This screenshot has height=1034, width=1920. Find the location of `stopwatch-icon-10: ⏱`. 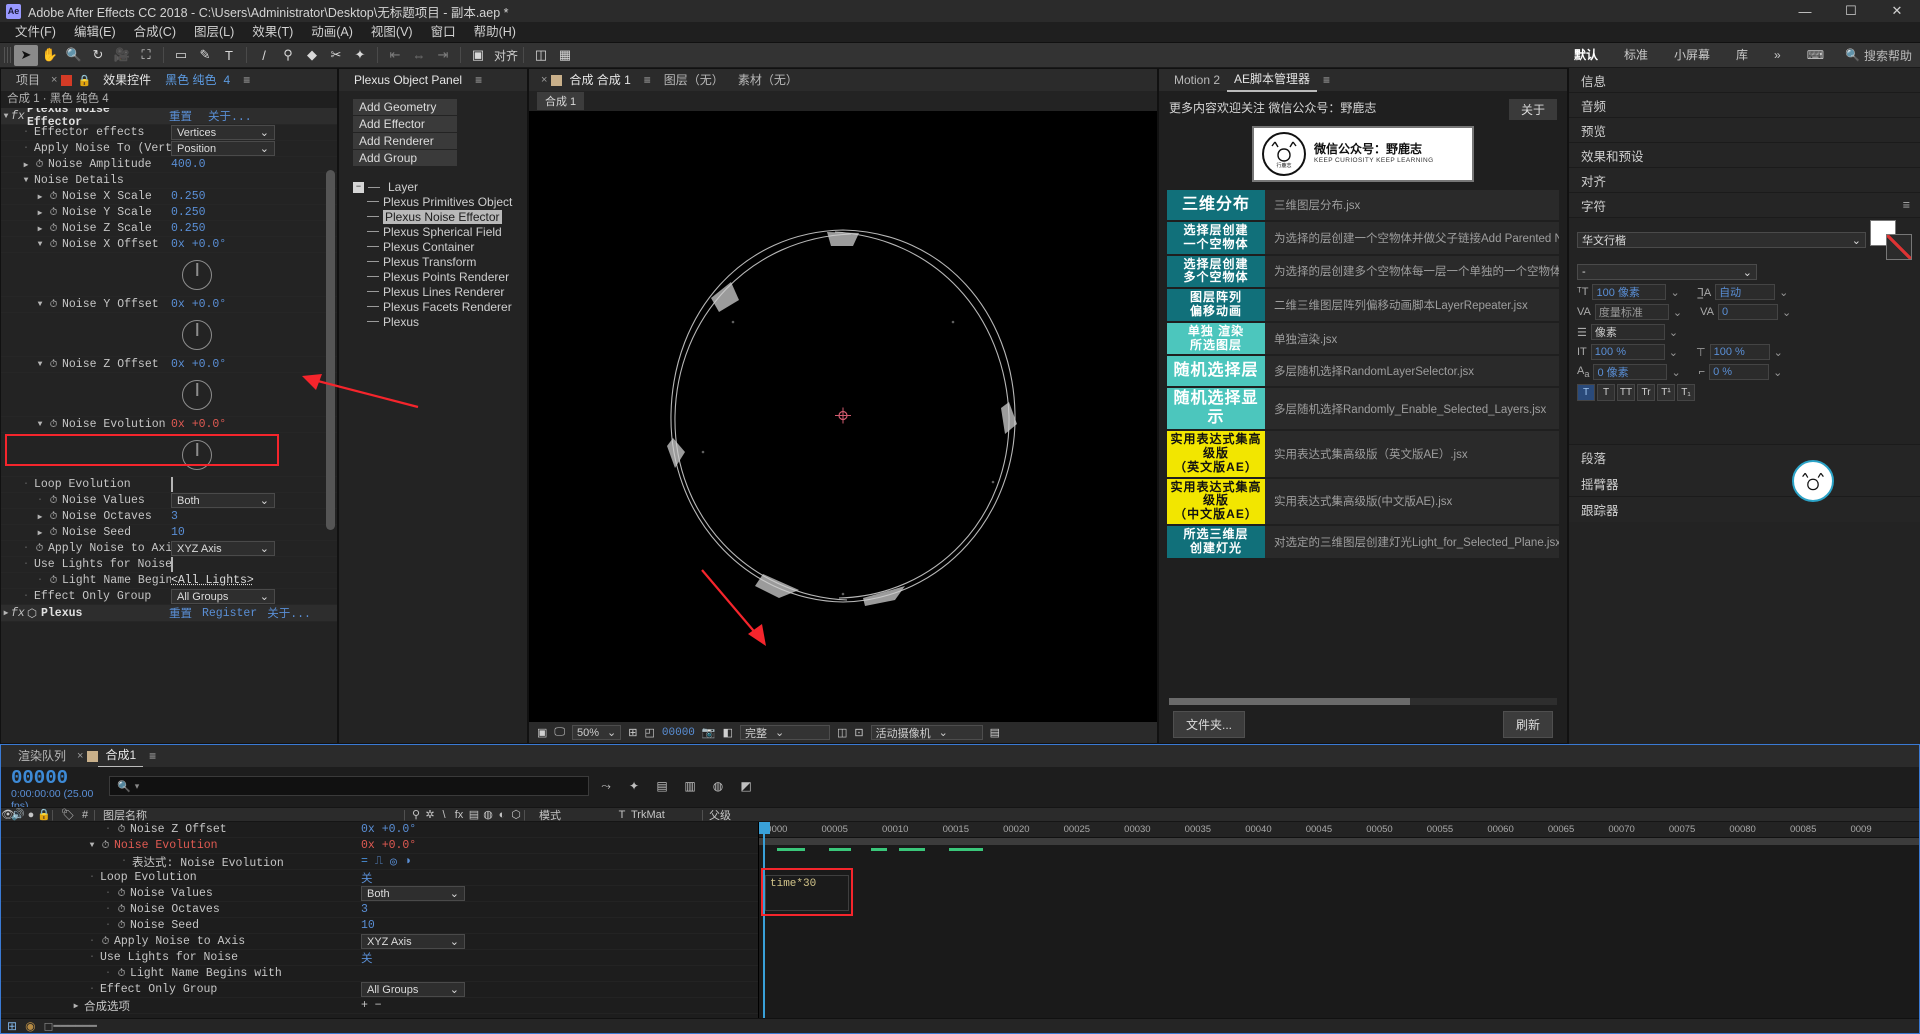

stopwatch-icon-10: ⏱ is located at coordinates (53, 425).